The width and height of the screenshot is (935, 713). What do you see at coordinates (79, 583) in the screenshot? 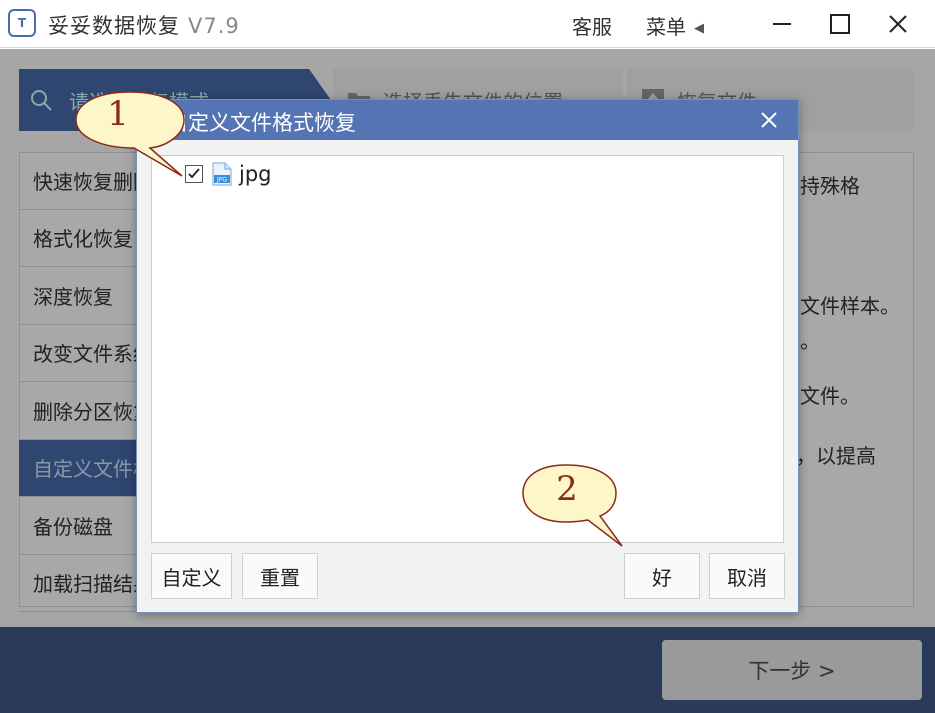
I see `mode-load-scan: 加载扫描结果` at bounding box center [79, 583].